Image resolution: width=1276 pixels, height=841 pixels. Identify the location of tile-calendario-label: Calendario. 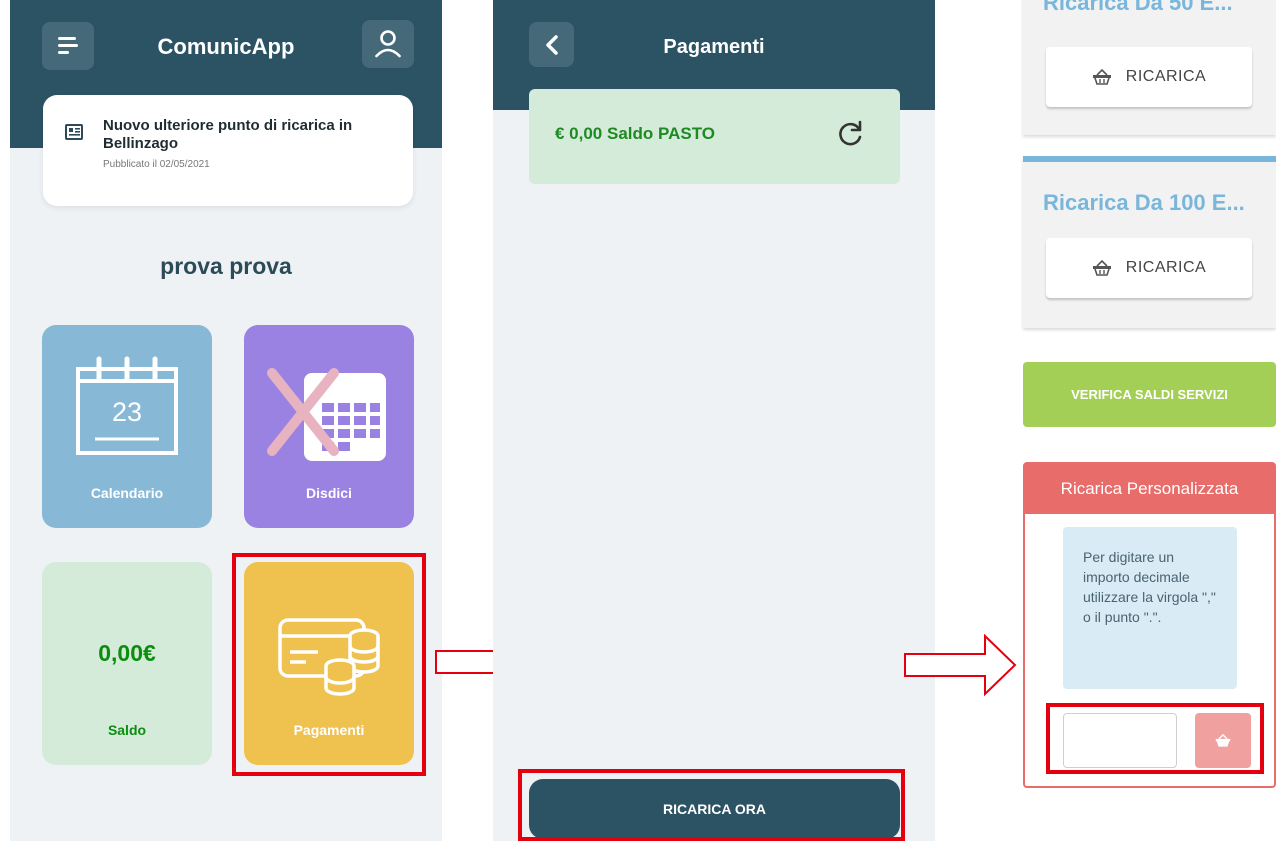
(127, 493).